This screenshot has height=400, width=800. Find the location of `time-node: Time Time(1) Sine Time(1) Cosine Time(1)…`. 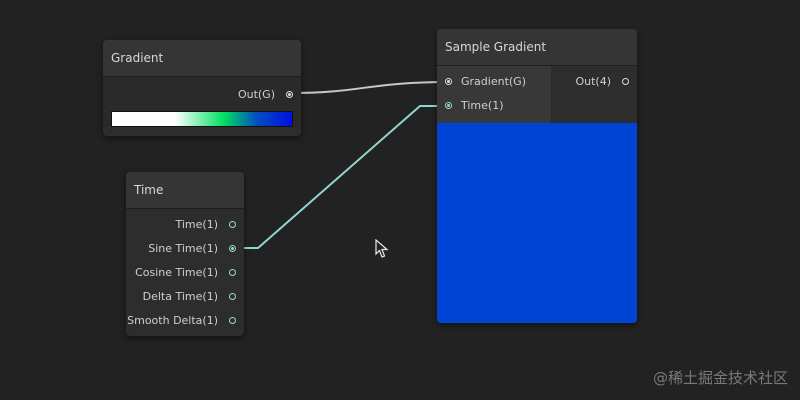

time-node: Time Time(1) Sine Time(1) Cosine Time(1)… is located at coordinates (185, 254).